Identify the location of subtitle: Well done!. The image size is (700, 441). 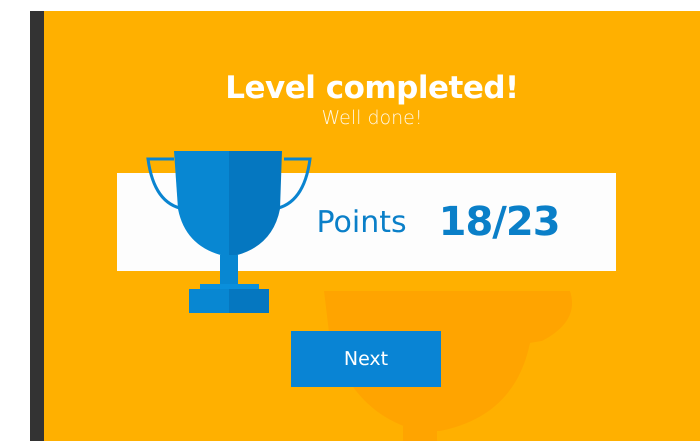
(372, 118).